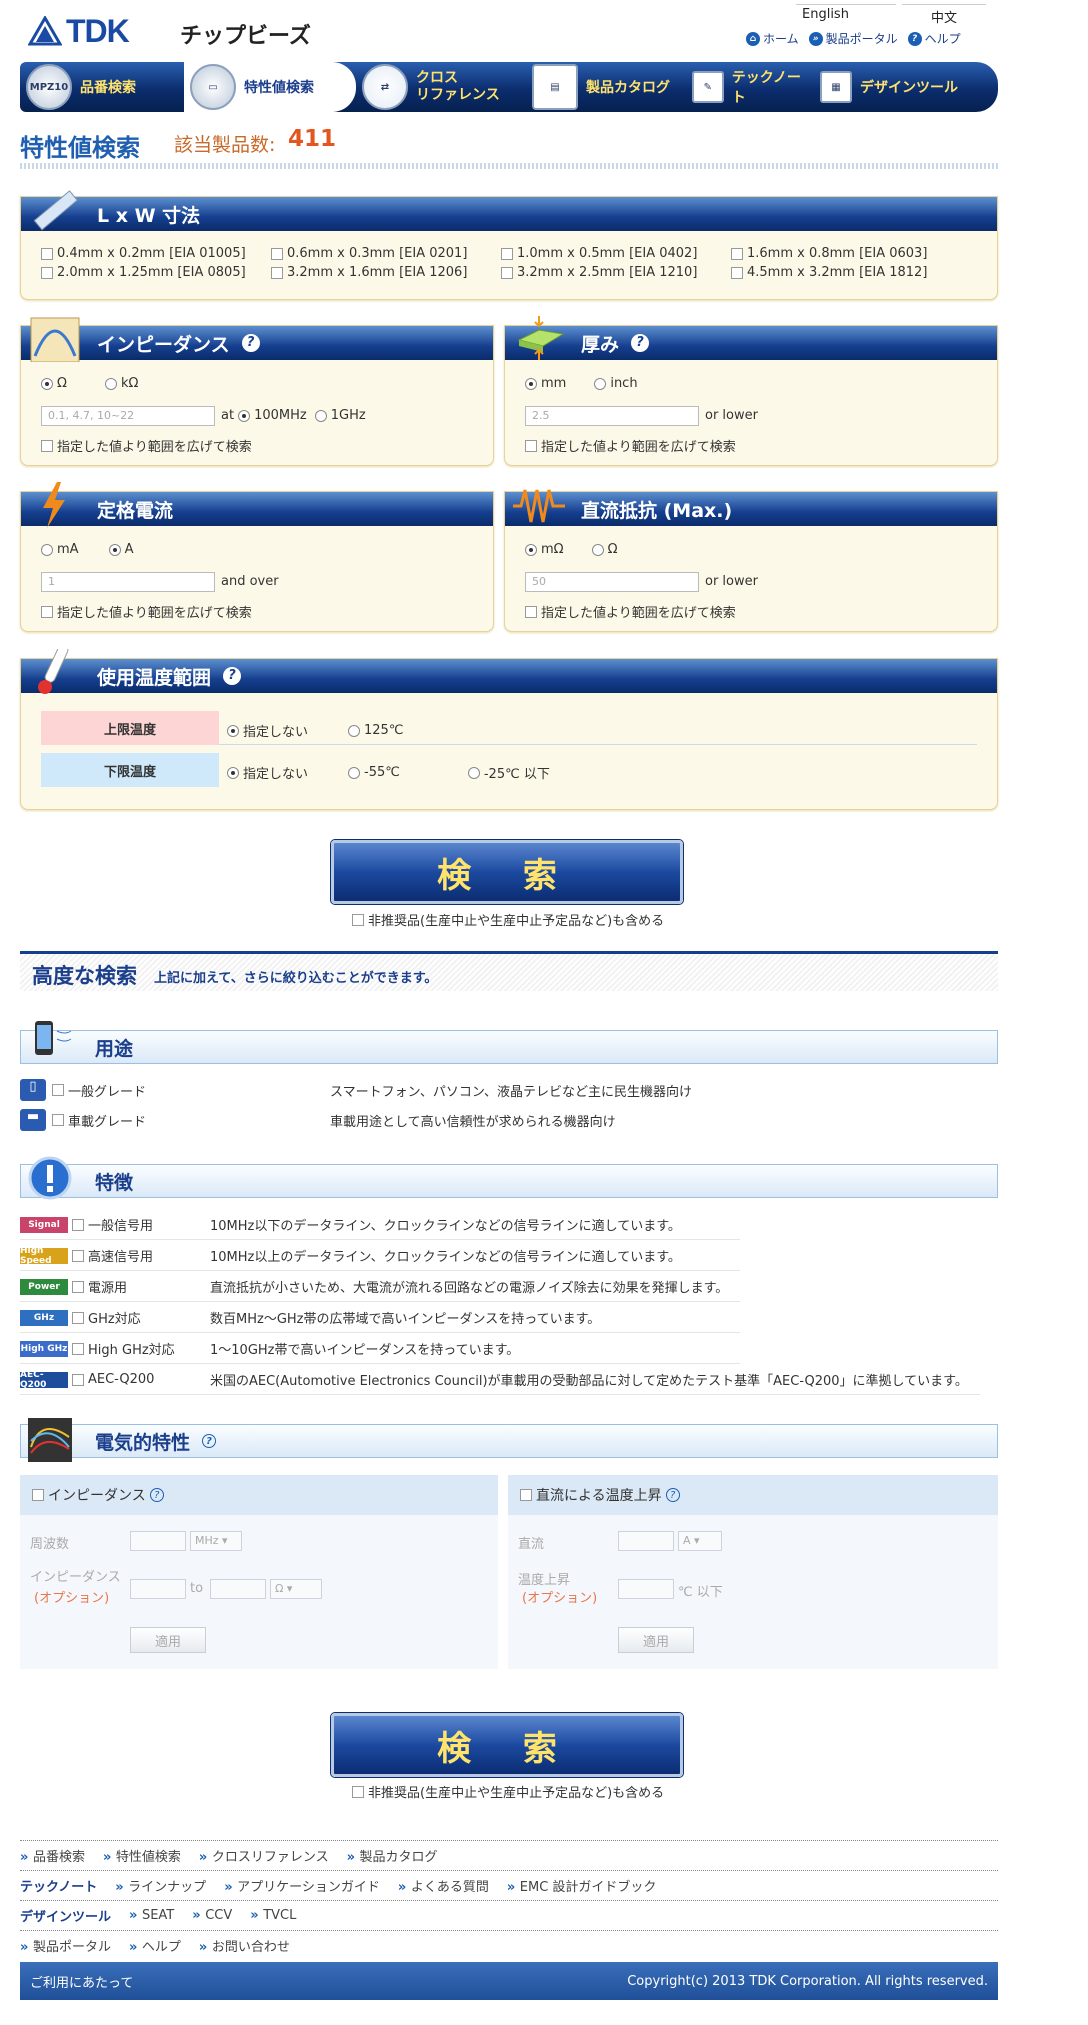 The image size is (1088, 2025). What do you see at coordinates (531, 549) in the screenshot?
I see `unit-mohm-radio` at bounding box center [531, 549].